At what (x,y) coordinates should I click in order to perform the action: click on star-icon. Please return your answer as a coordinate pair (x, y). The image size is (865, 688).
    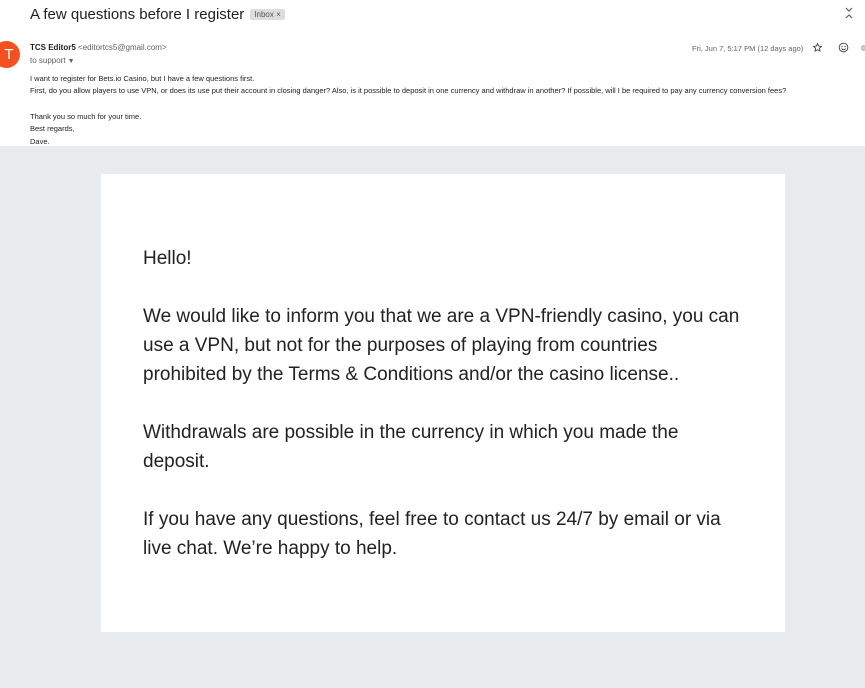
    Looking at the image, I should click on (817, 47).